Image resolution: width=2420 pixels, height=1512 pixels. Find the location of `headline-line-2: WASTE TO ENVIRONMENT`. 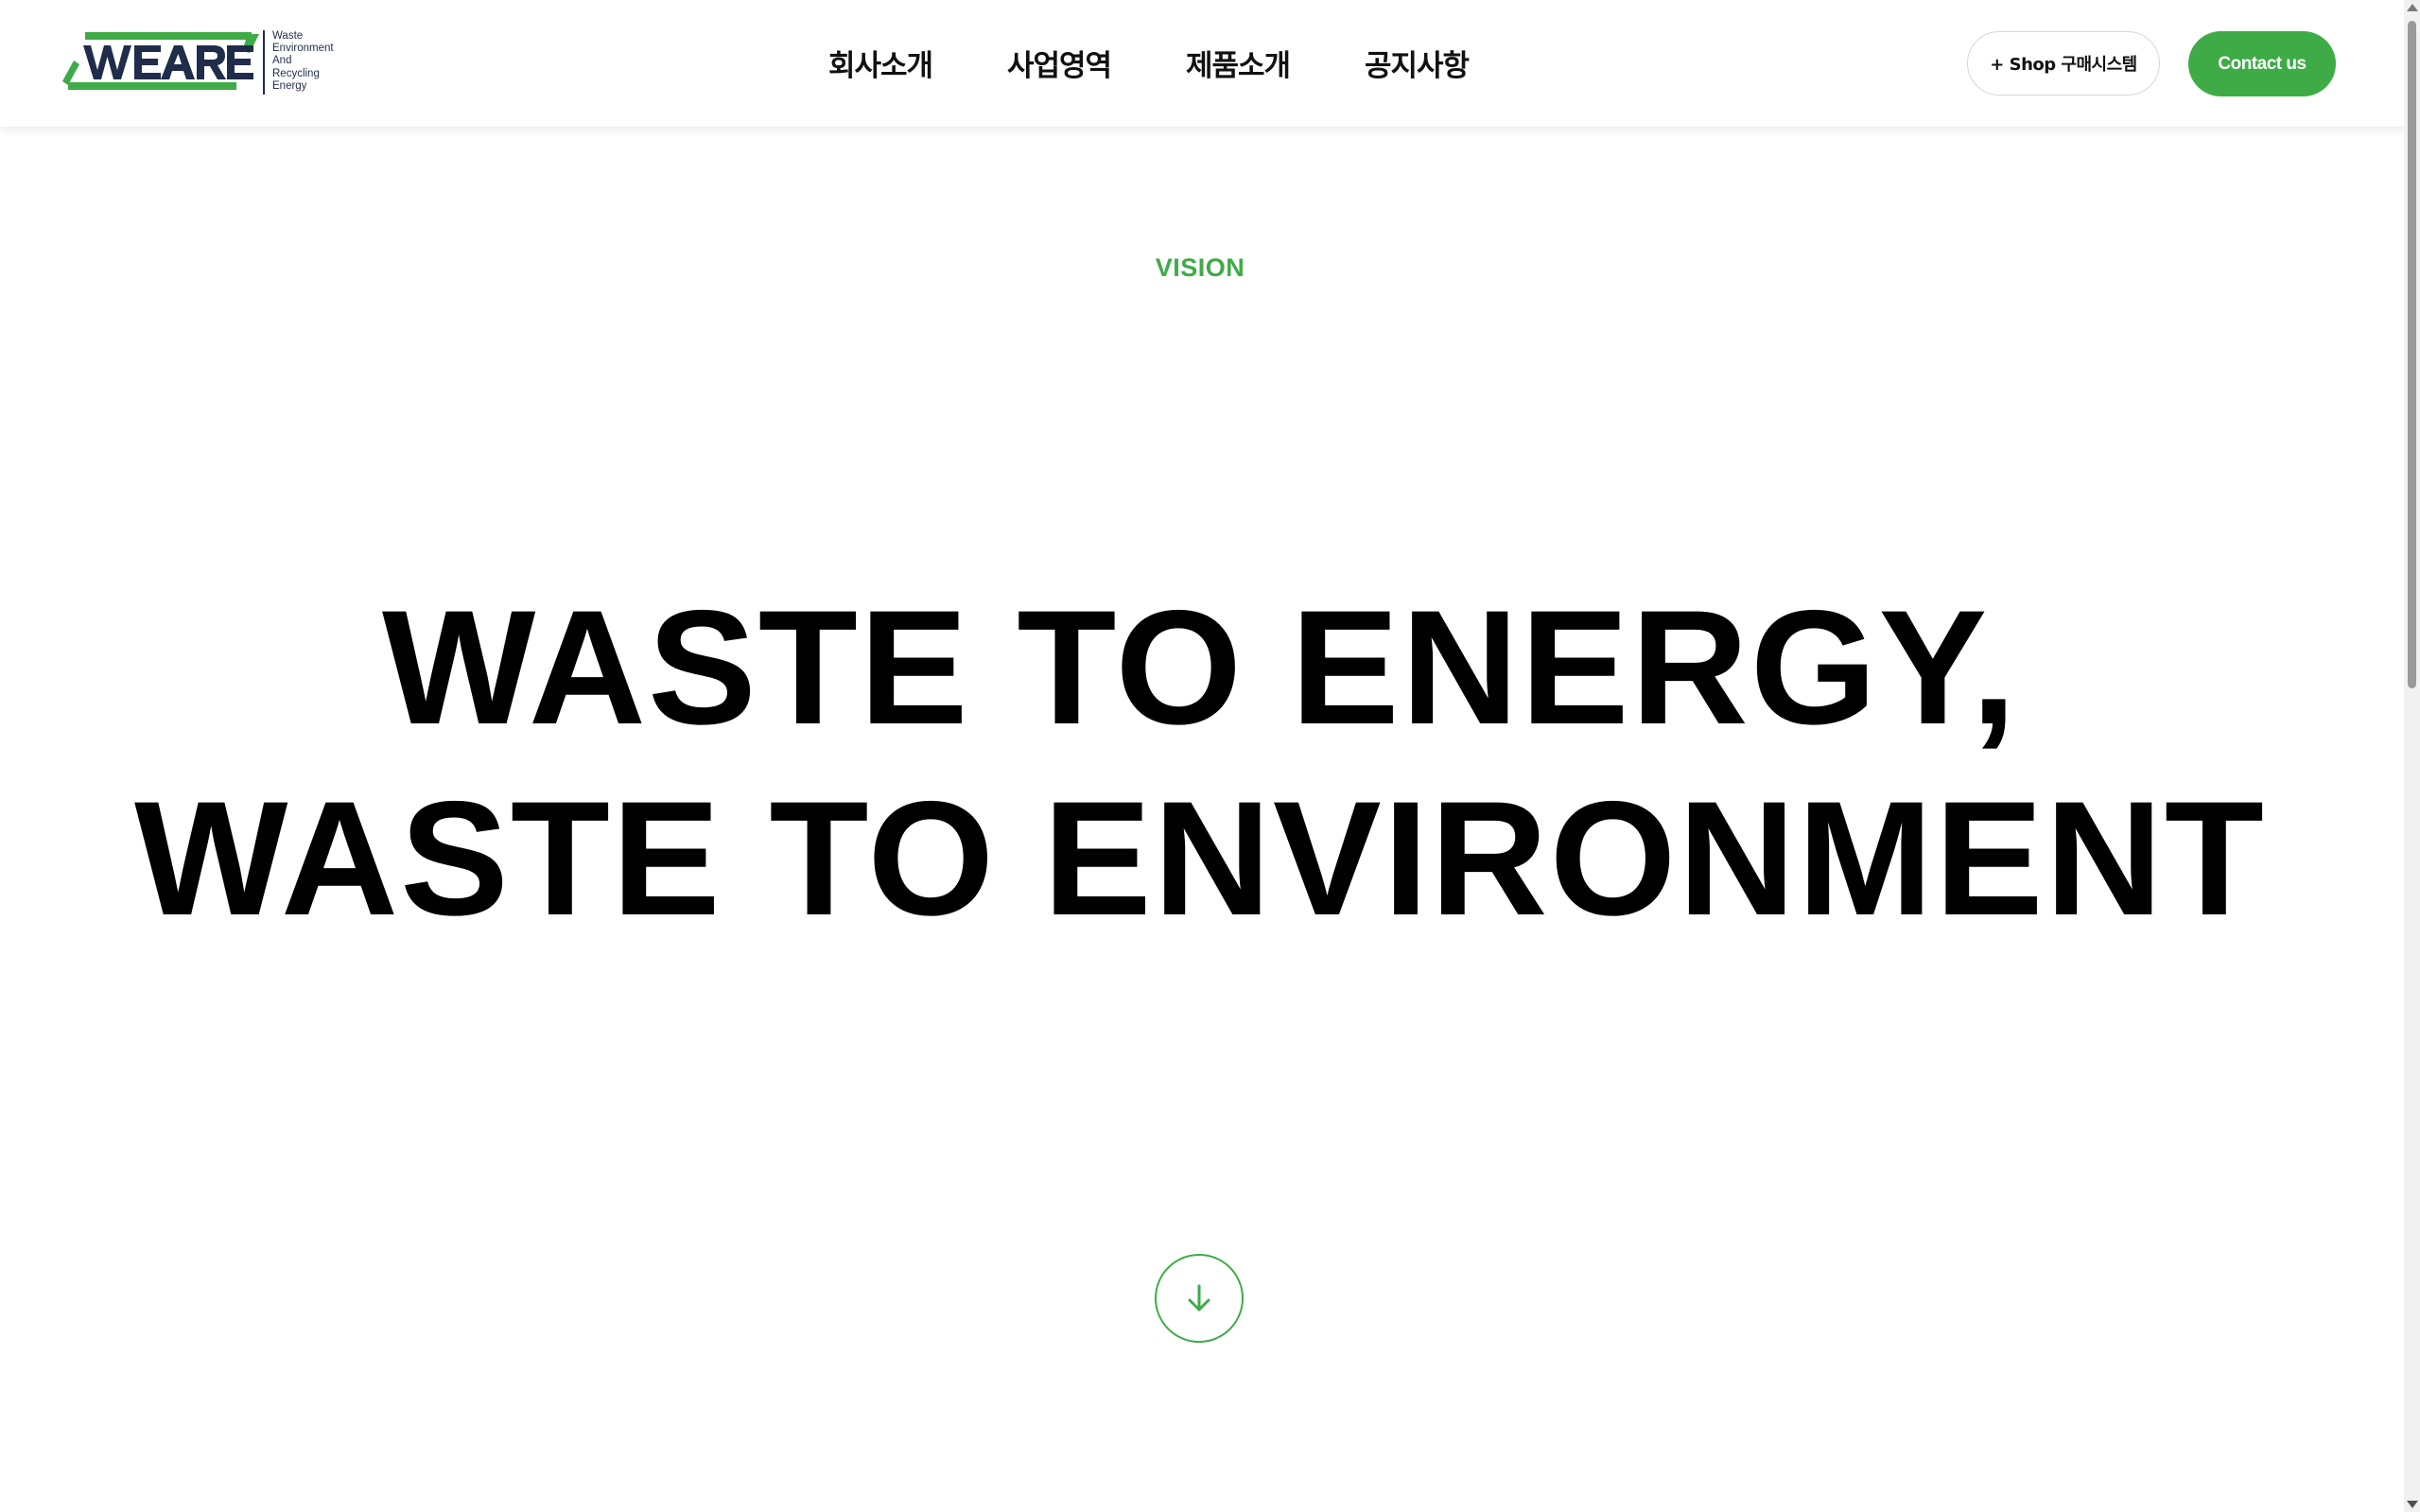

headline-line-2: WASTE TO ENVIRONMENT is located at coordinates (1200, 858).